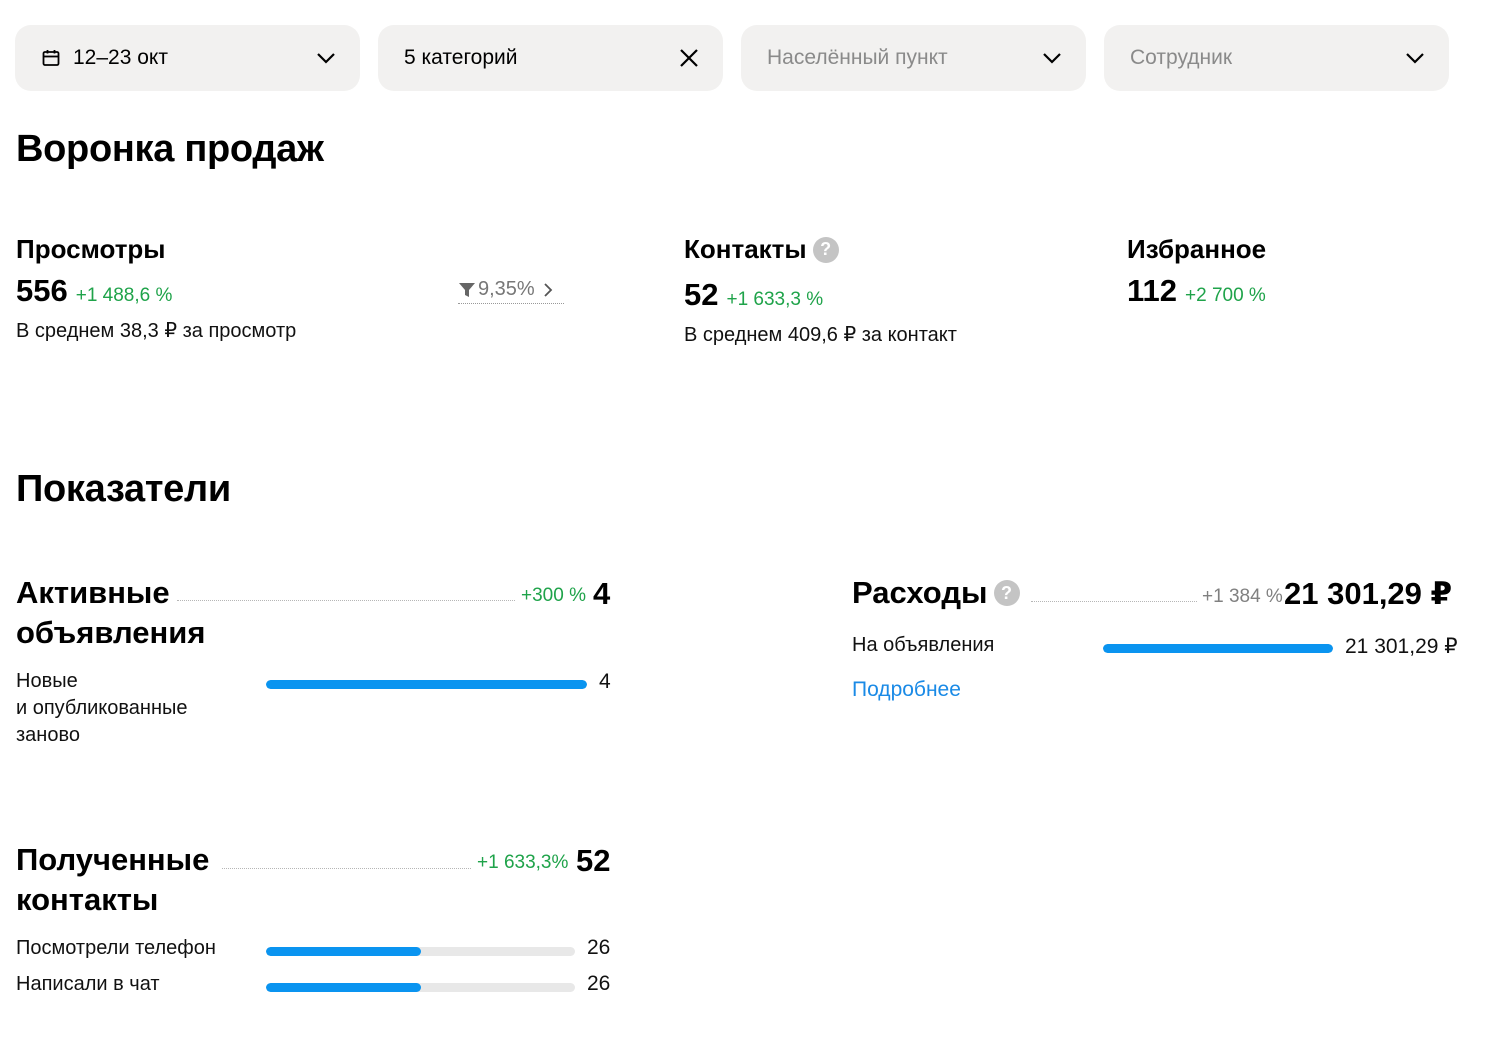  What do you see at coordinates (116, 948) in the screenshot?
I see `phone-views-label: Посмотрели телефон` at bounding box center [116, 948].